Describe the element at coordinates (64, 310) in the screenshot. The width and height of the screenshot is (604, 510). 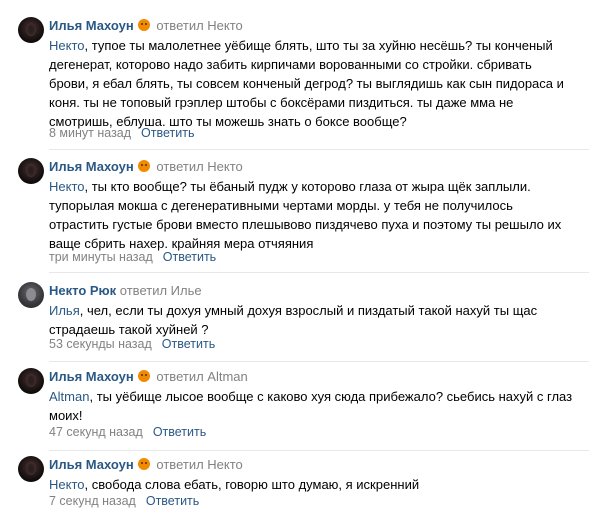
I see `mention-link: Илья` at that location.